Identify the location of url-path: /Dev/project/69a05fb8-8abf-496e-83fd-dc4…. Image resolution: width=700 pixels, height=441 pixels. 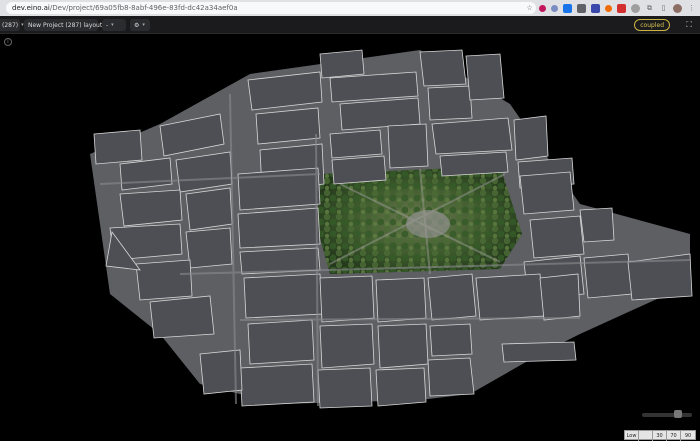
(143, 8).